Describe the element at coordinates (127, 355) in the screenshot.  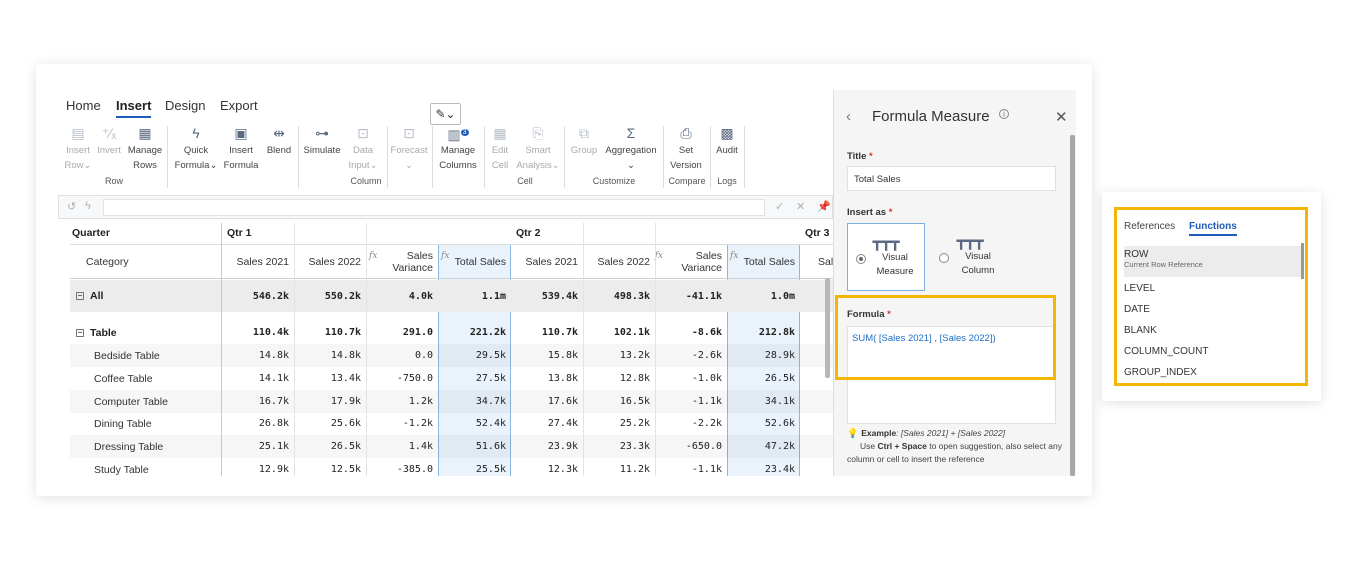
I see `category-cell: Bedside Table` at that location.